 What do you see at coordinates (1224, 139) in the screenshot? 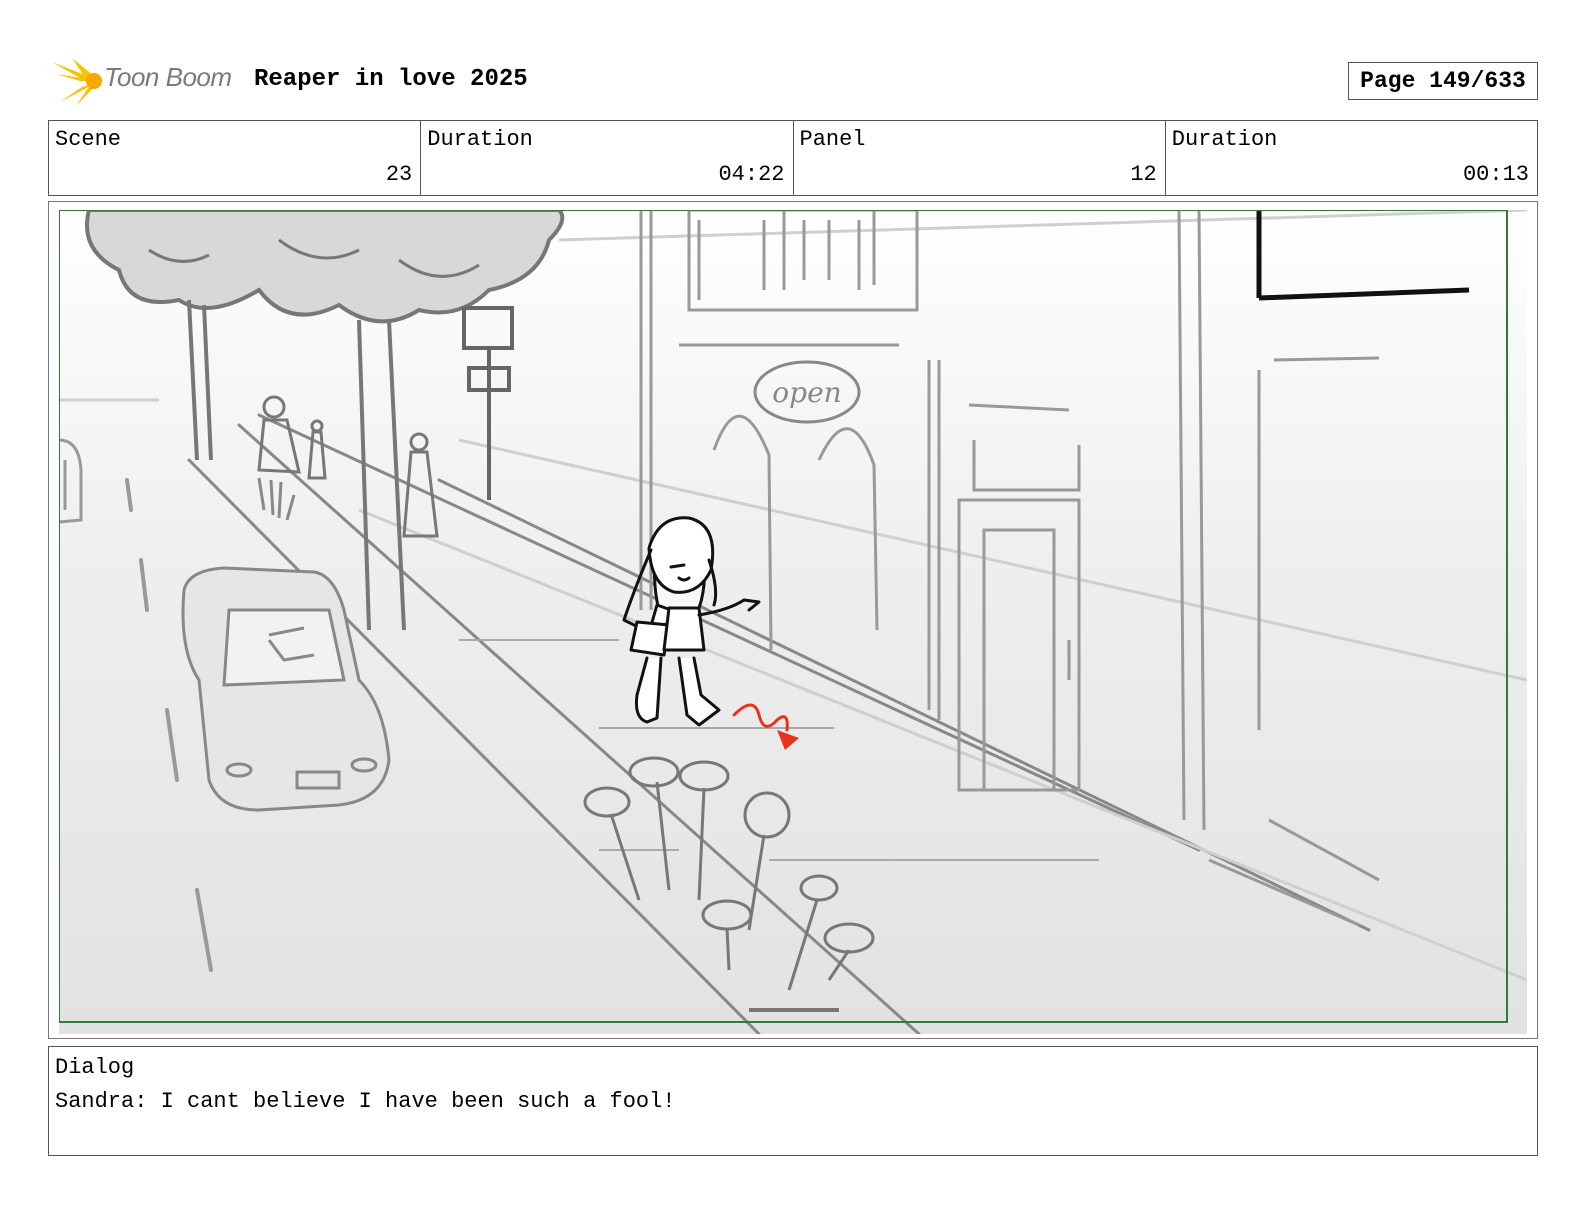
I see `panel-duration-label: Duration` at bounding box center [1224, 139].